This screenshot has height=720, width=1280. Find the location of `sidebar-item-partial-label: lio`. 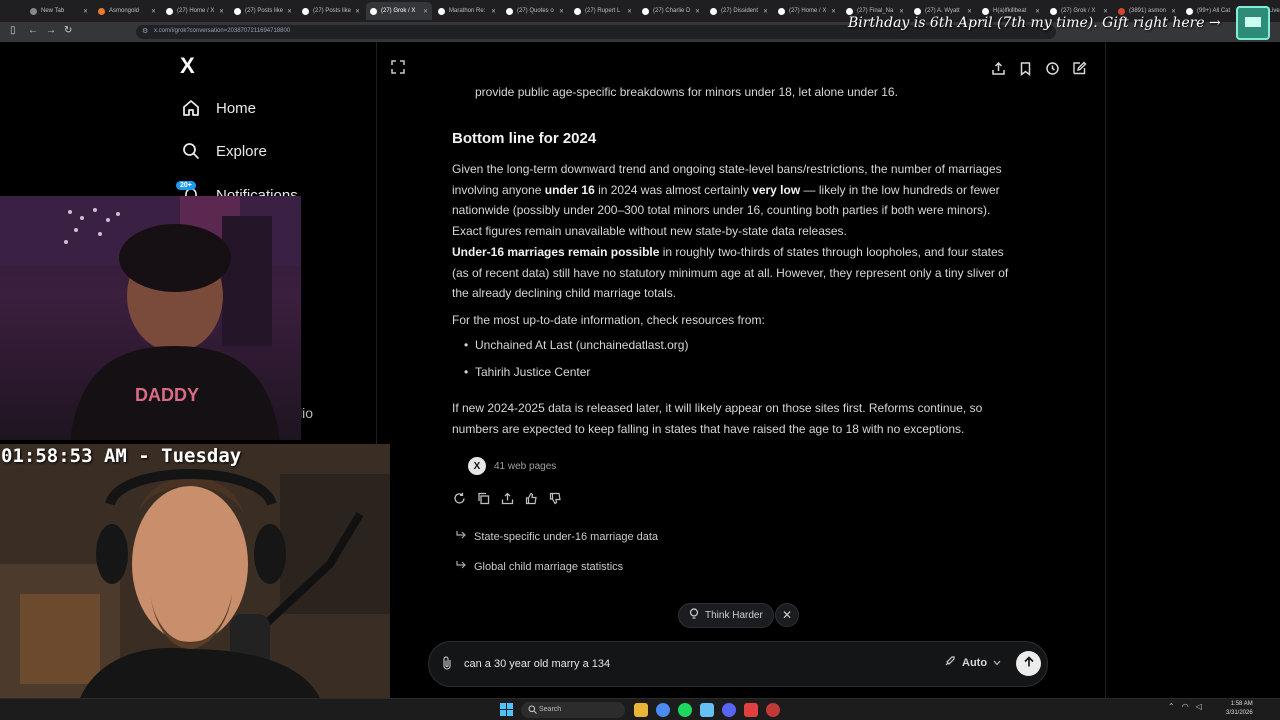

sidebar-item-partial-label: lio is located at coordinates (306, 413).